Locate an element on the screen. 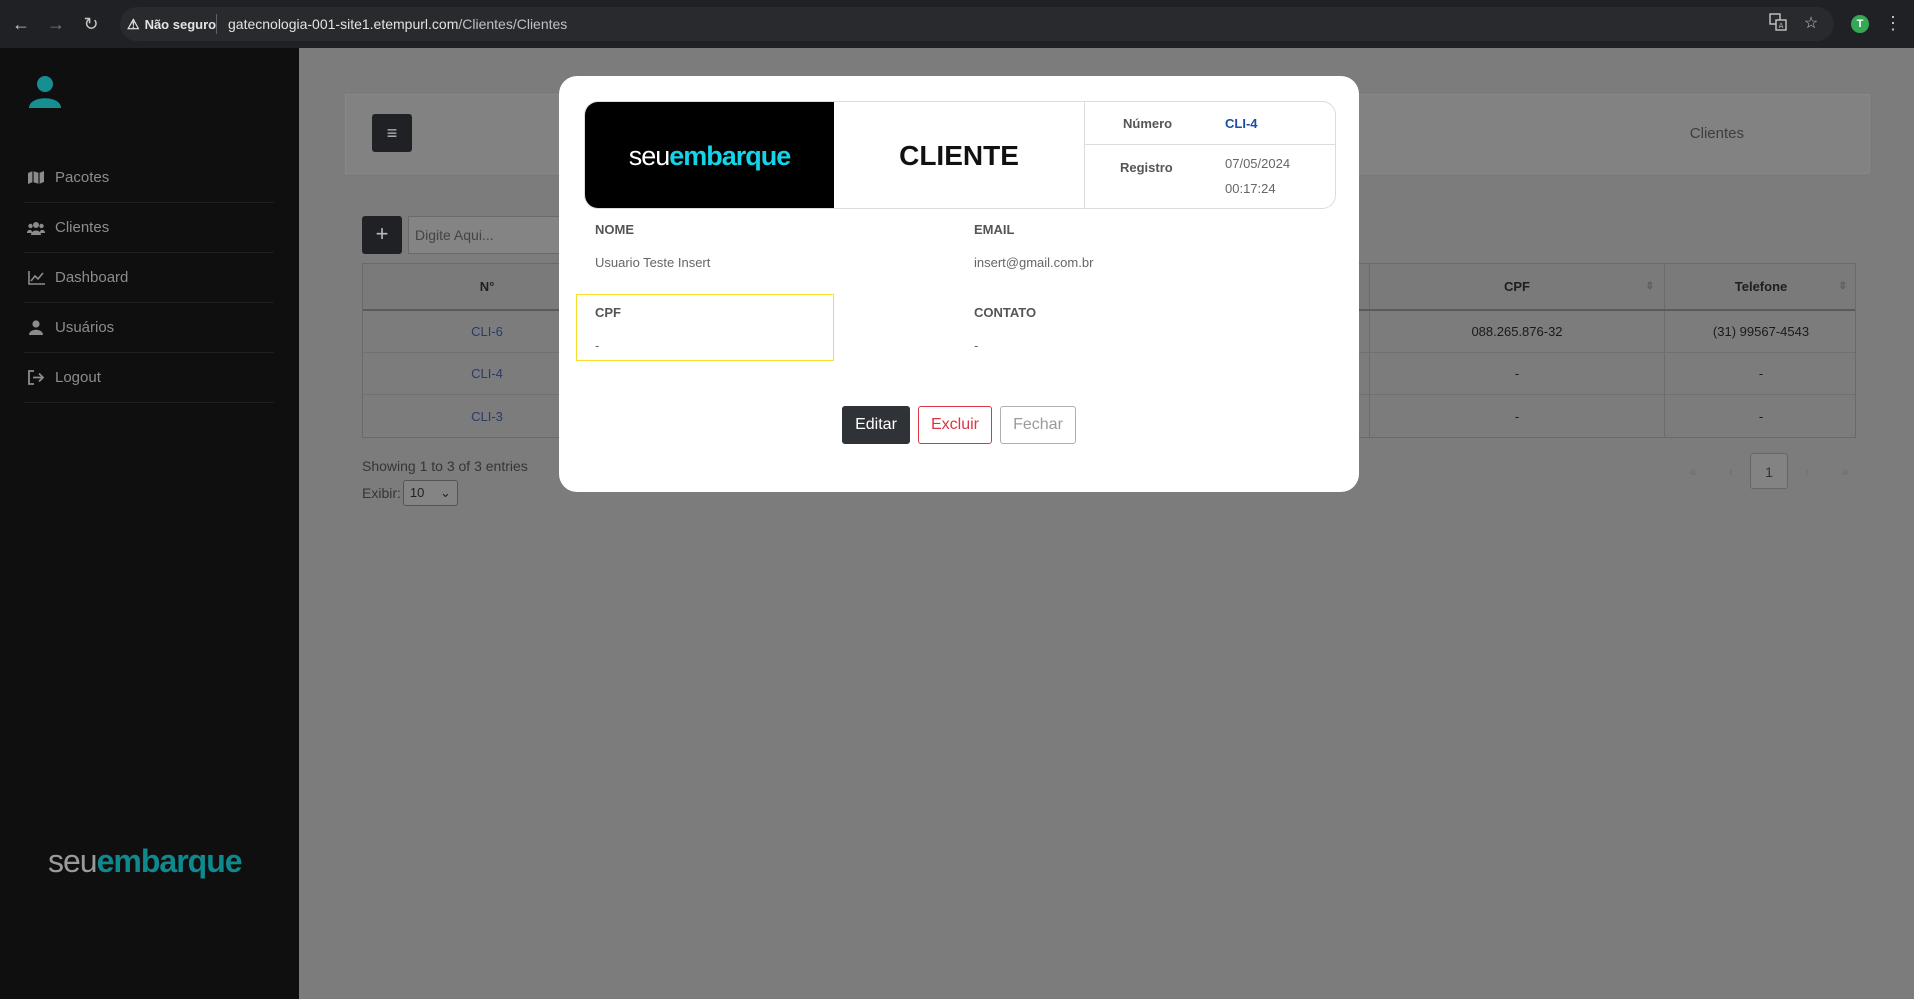 This screenshot has width=1914, height=999. translate-icon: A is located at coordinates (1778, 24).